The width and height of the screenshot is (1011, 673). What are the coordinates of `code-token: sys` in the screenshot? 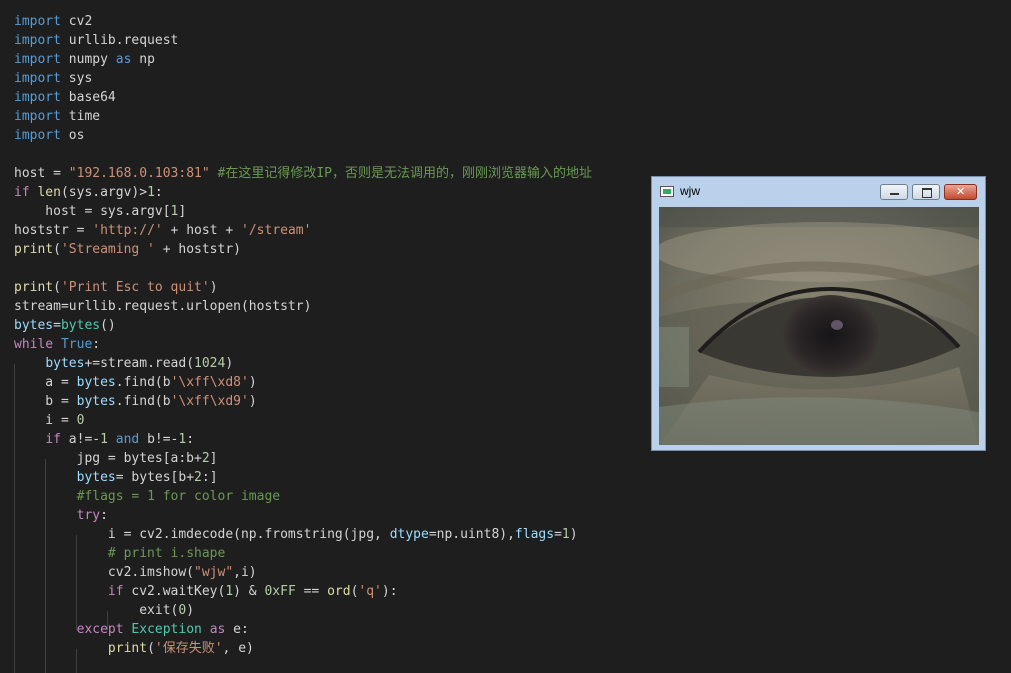 It's located at (76, 78).